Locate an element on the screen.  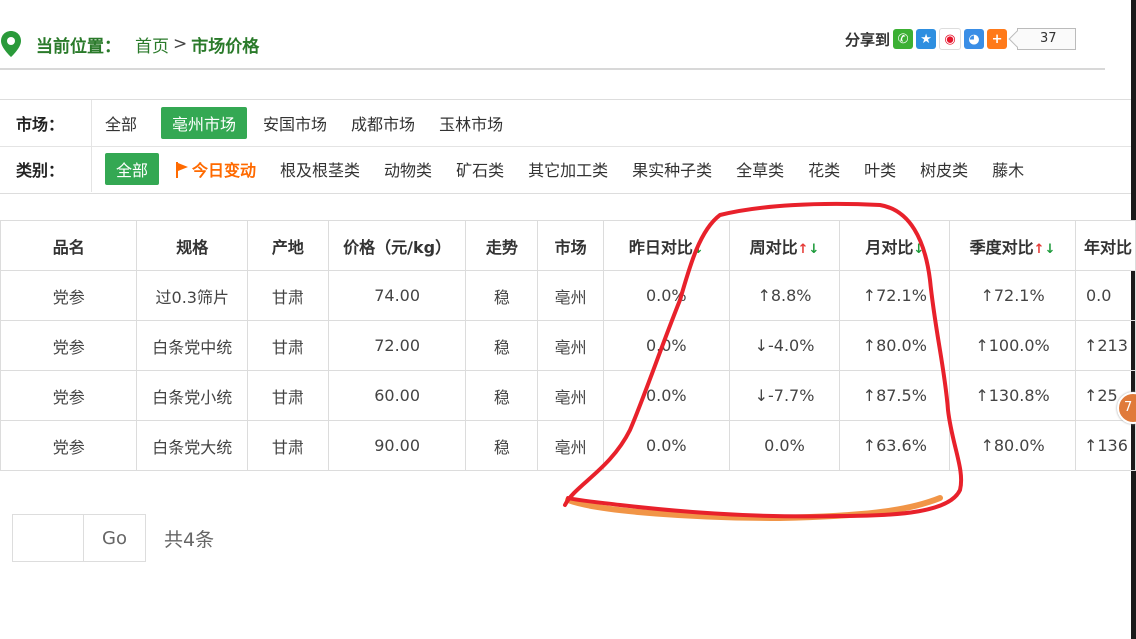
category-option-flower: 花类 is located at coordinates (824, 169).